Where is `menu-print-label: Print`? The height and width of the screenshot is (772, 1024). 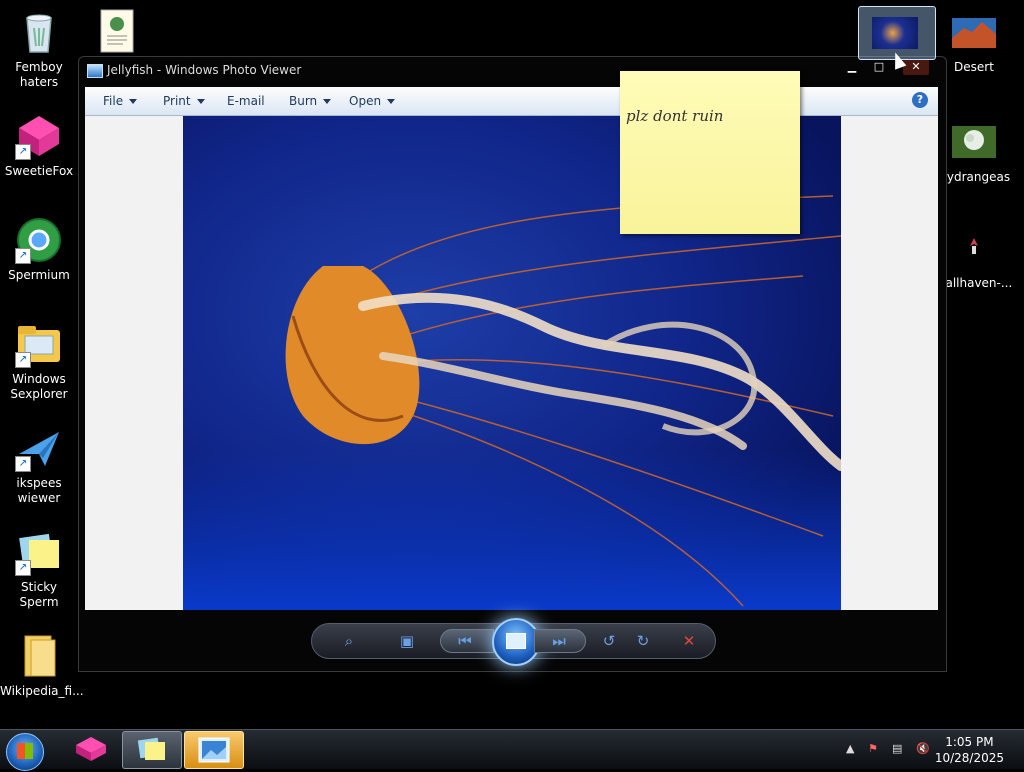 menu-print-label: Print is located at coordinates (177, 101).